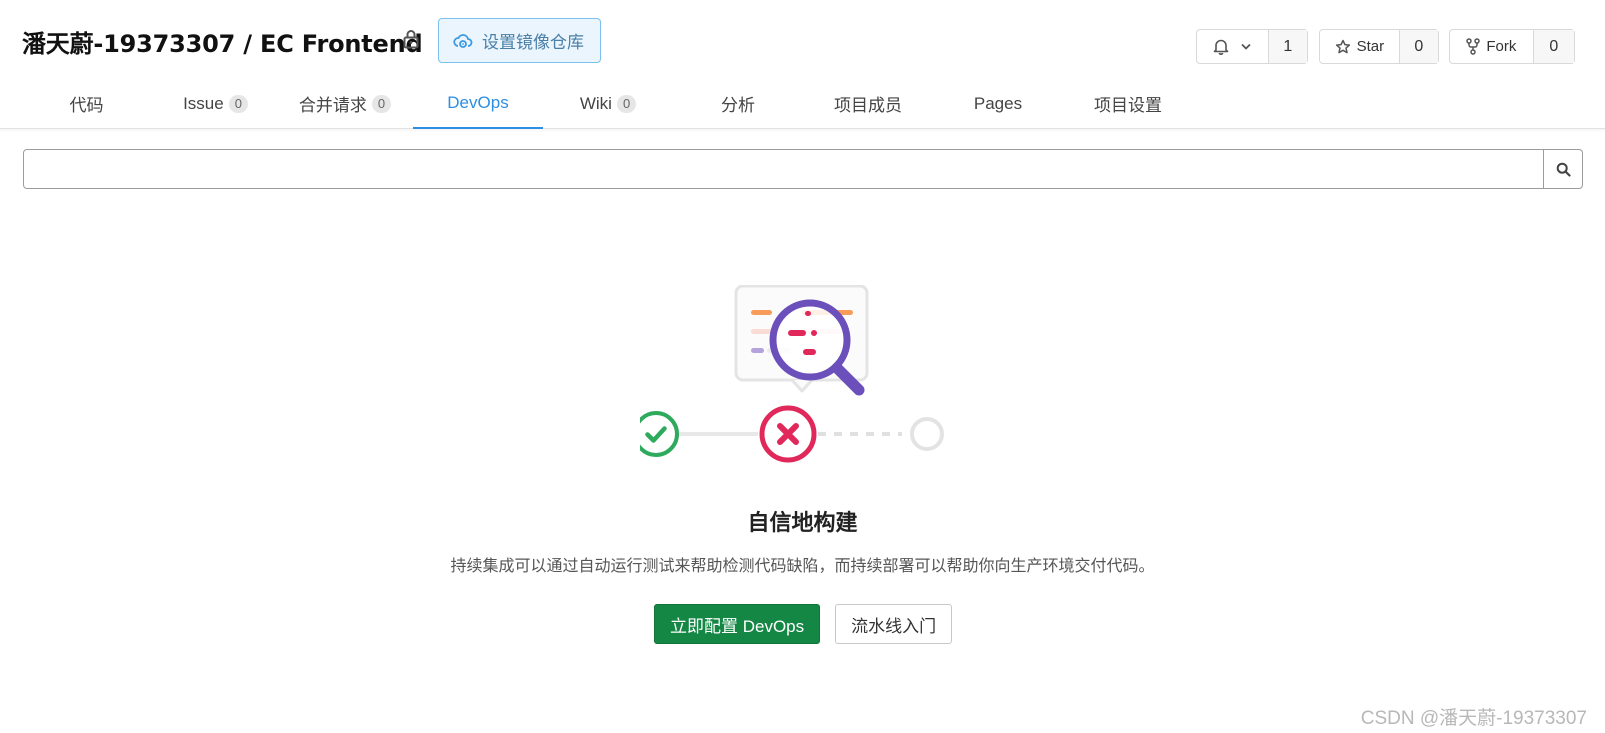  What do you see at coordinates (1342, 46) in the screenshot?
I see `star-icon` at bounding box center [1342, 46].